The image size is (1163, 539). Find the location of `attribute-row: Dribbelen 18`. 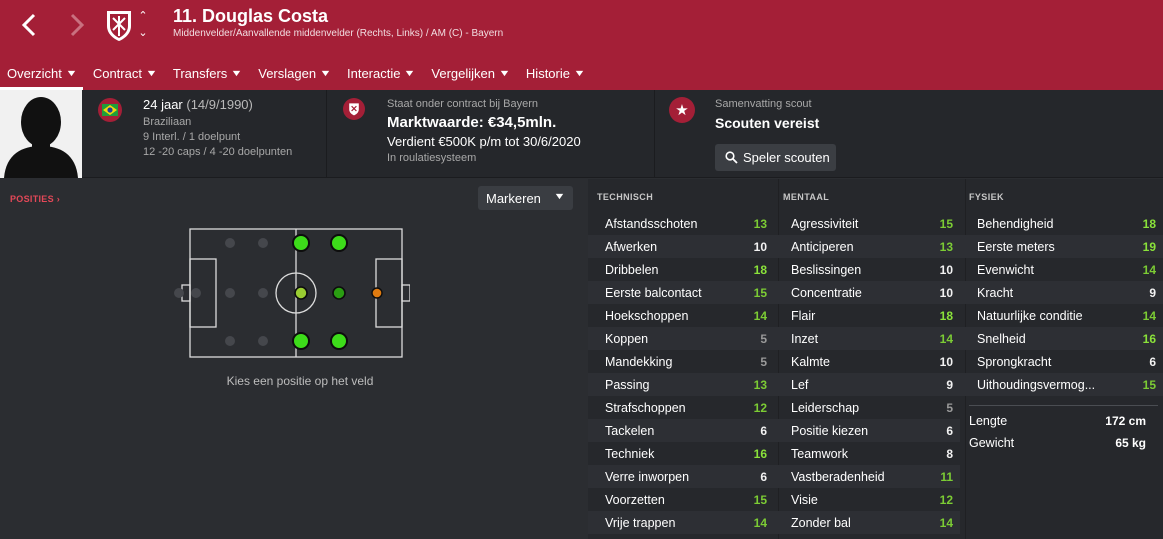

attribute-row: Dribbelen 18 is located at coordinates (681, 269).